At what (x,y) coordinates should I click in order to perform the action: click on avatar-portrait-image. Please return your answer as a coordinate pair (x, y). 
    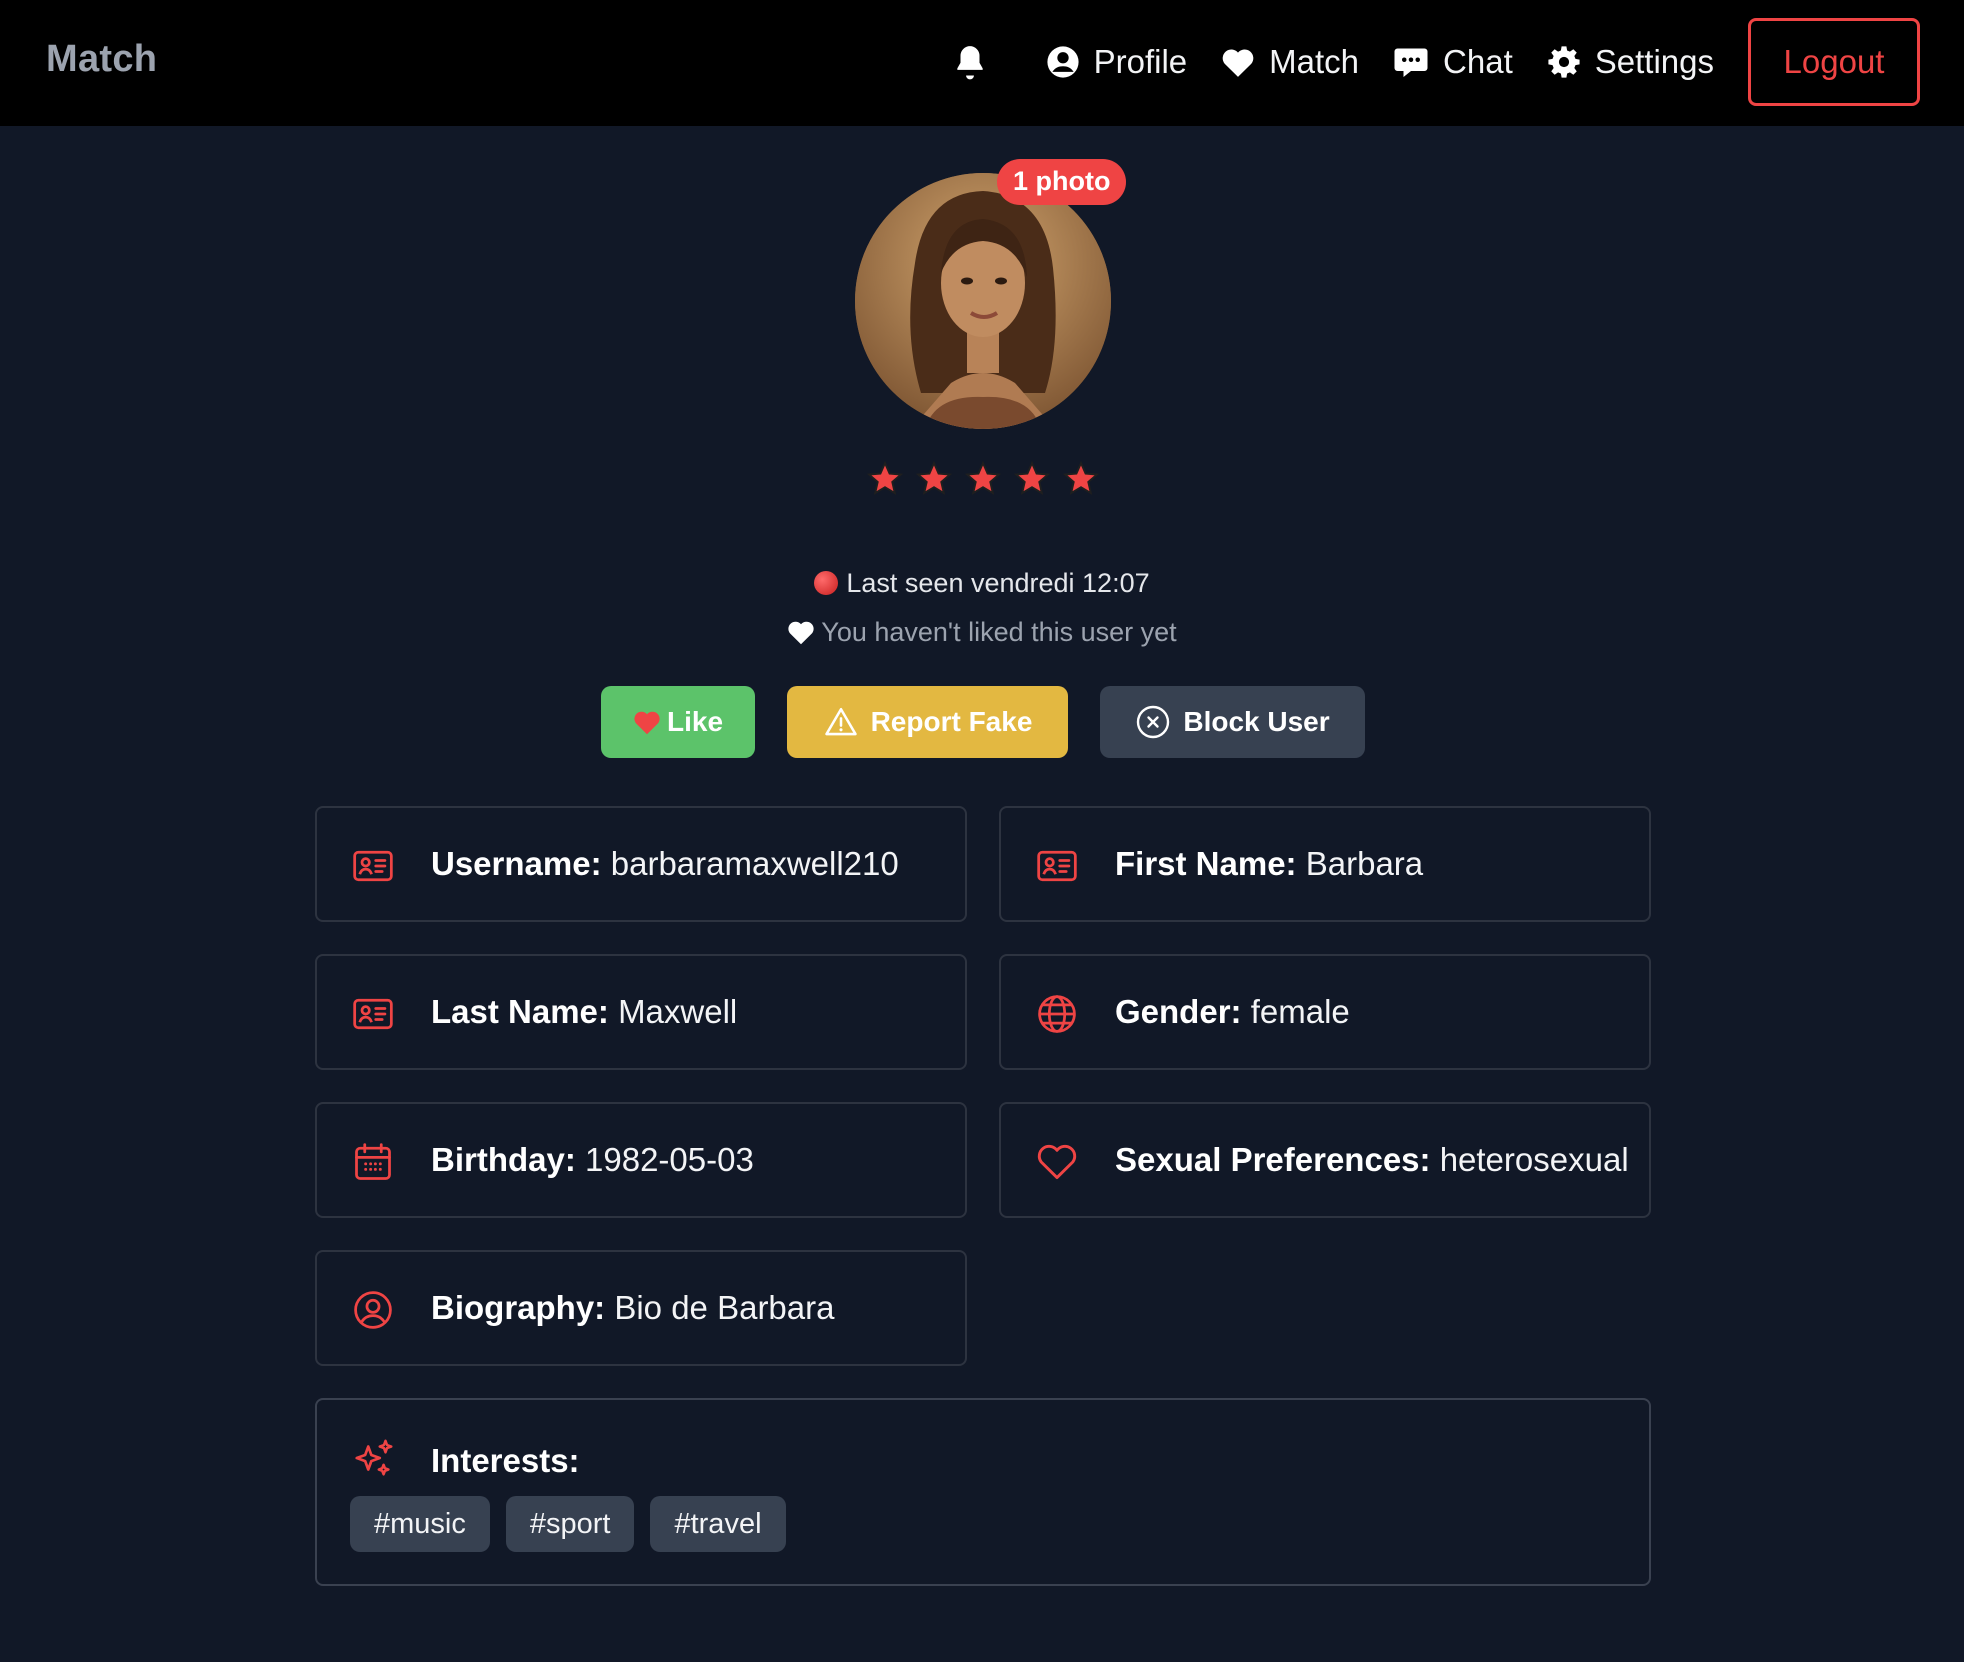
    Looking at the image, I should click on (983, 301).